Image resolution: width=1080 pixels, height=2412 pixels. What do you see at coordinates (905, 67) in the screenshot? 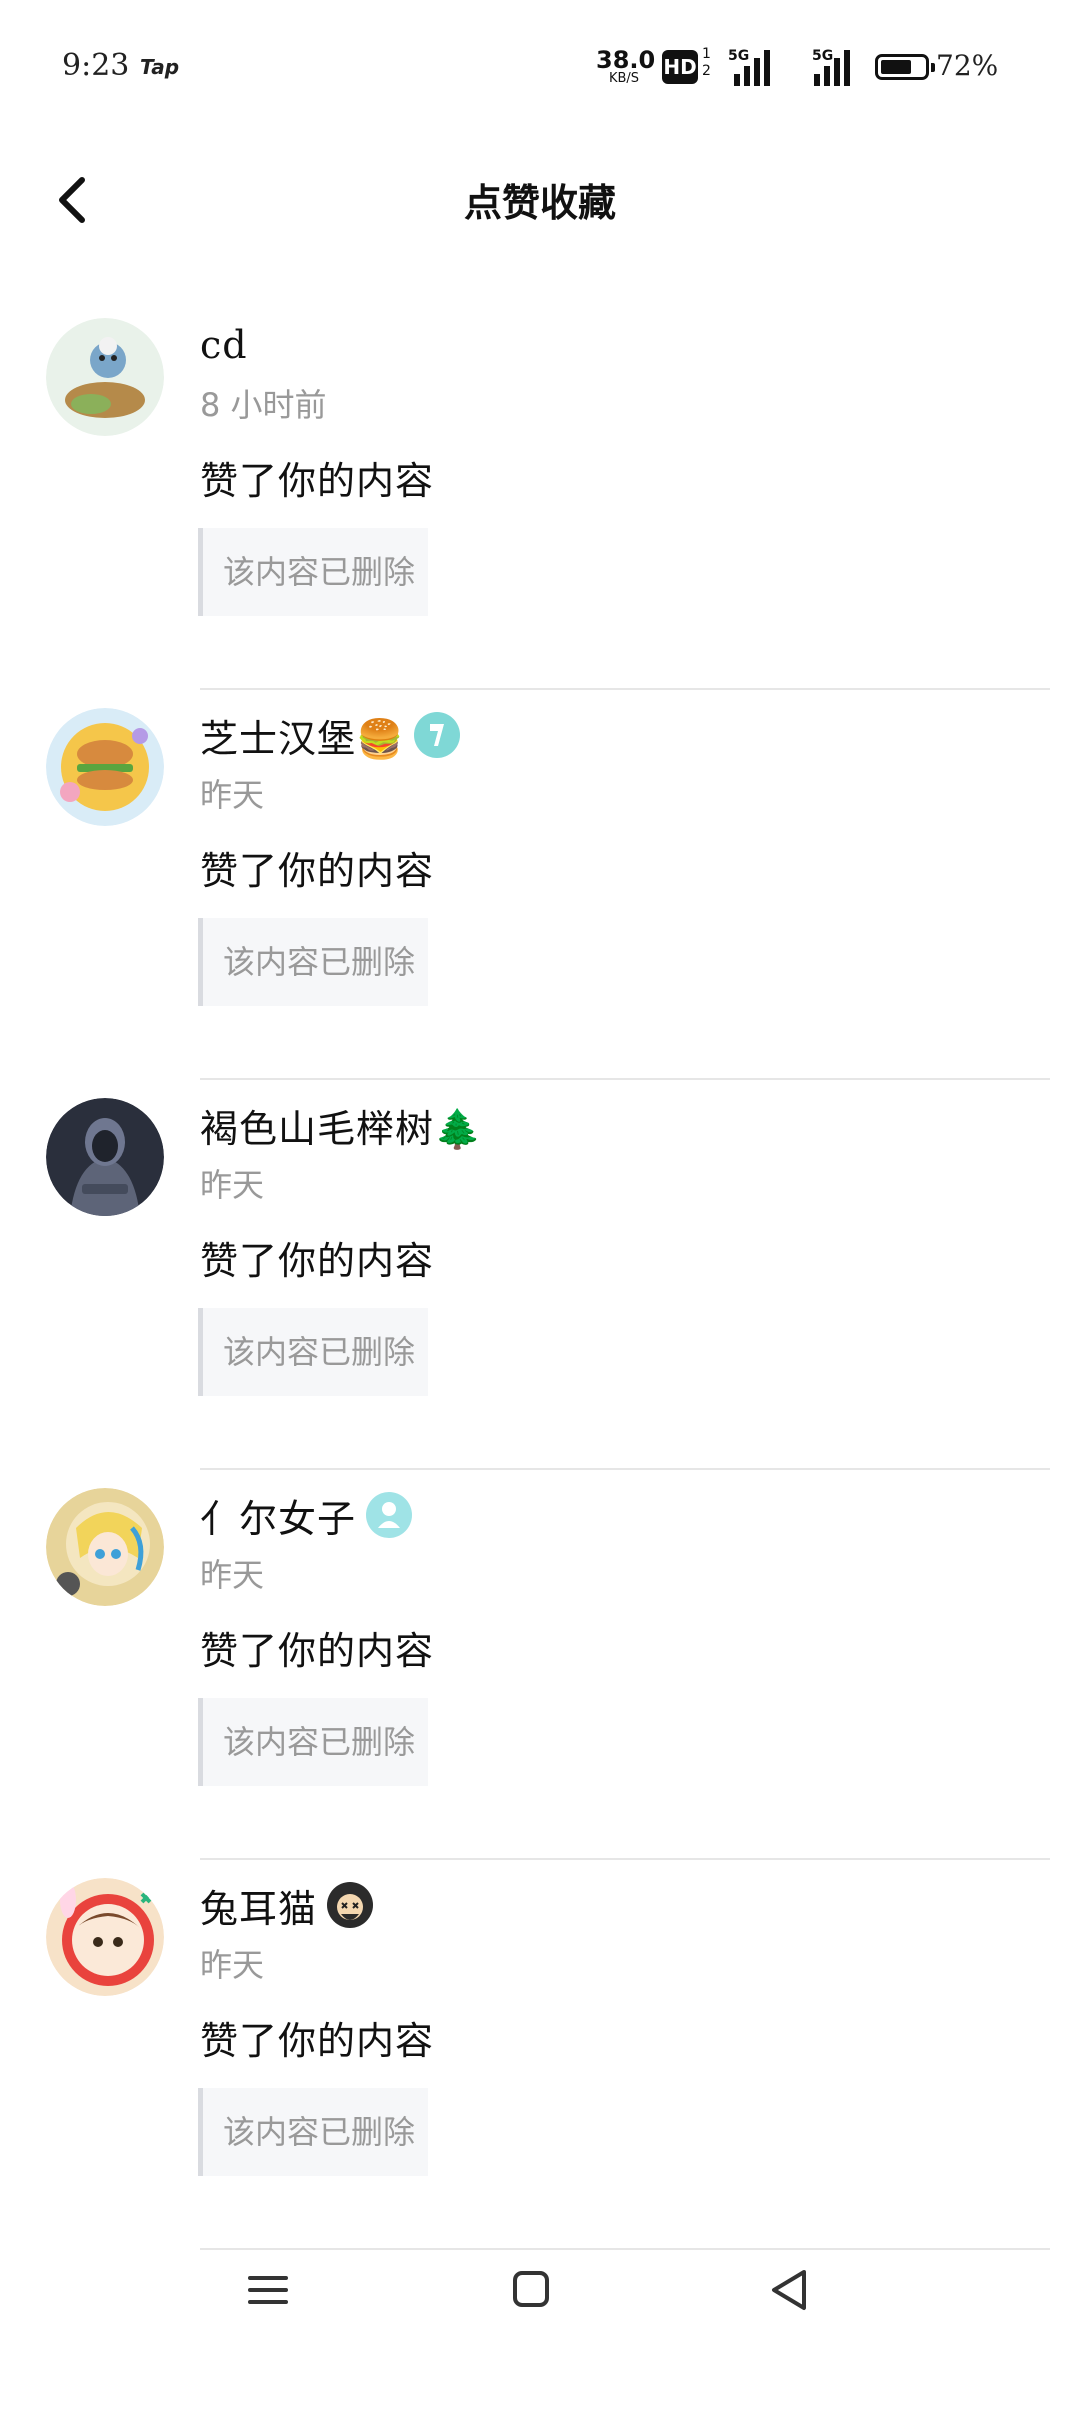
I see `battery-icon` at bounding box center [905, 67].